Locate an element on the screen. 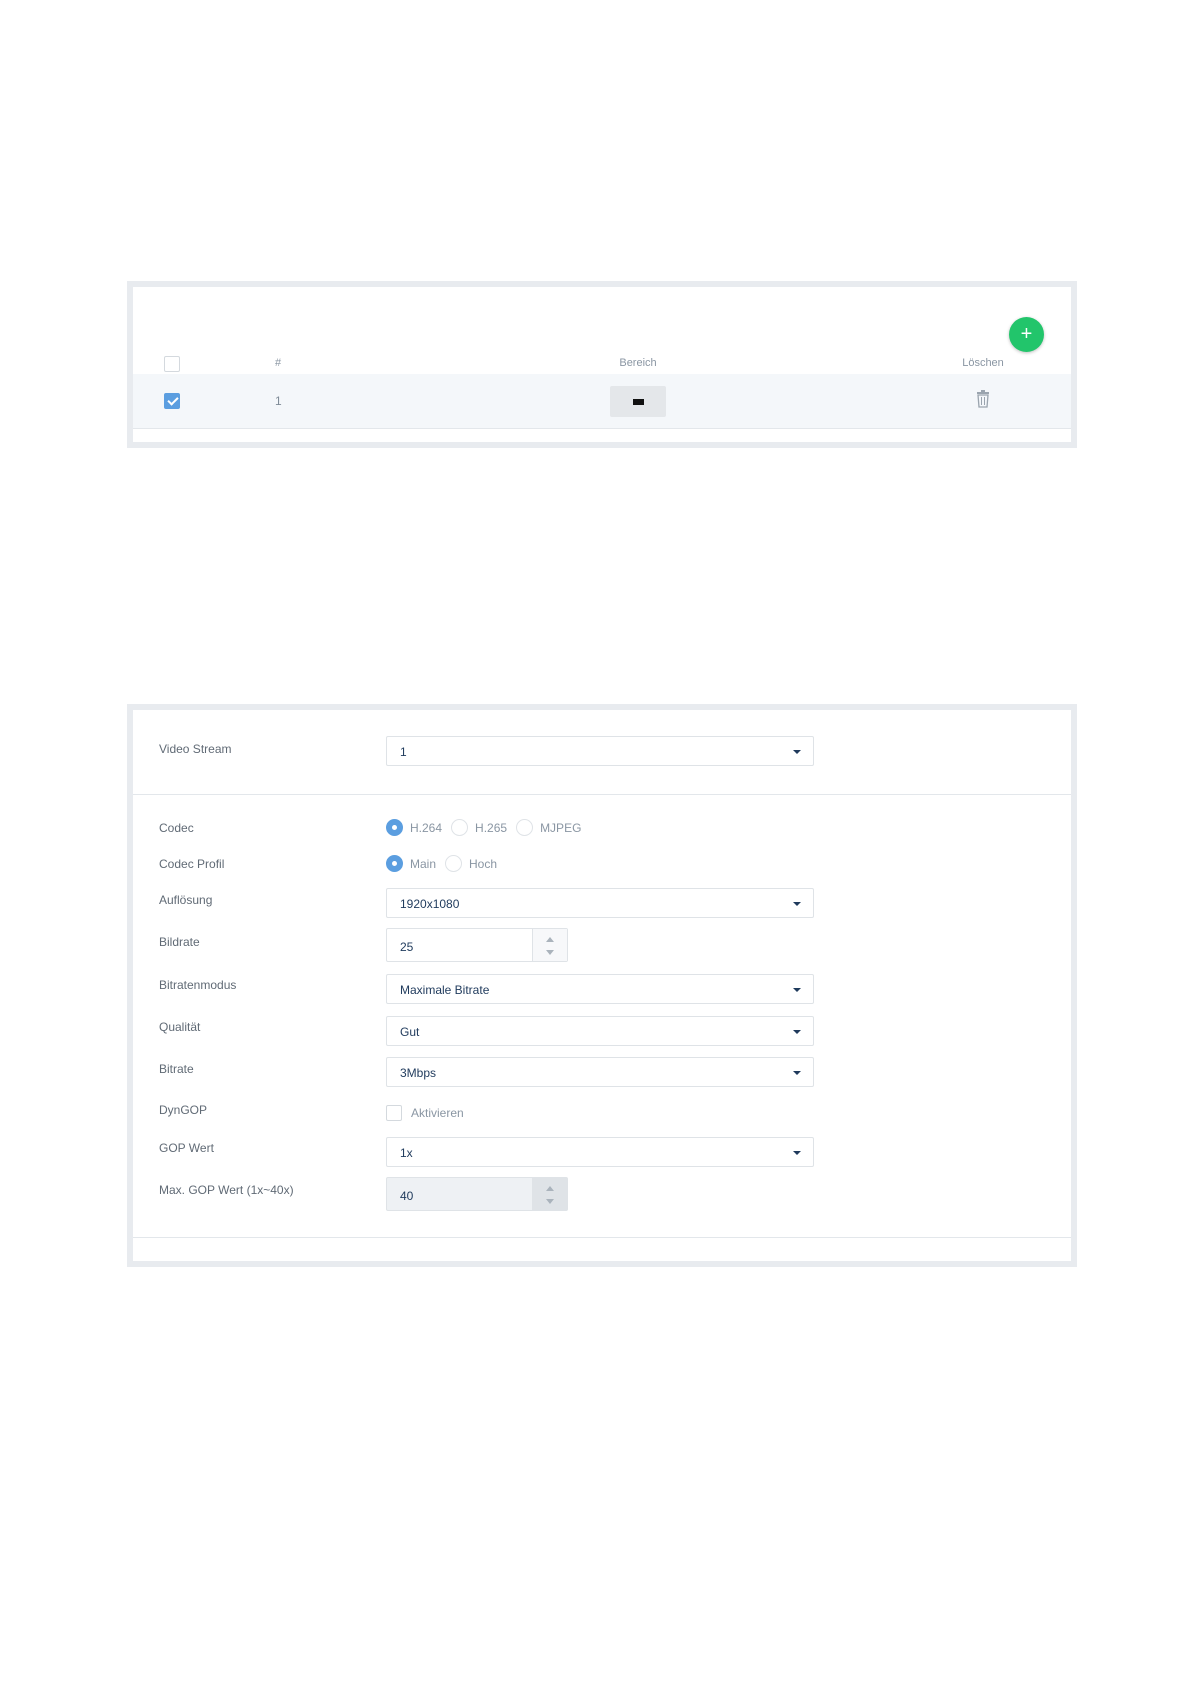 Image resolution: width=1191 pixels, height=1685 pixels. gop-value-value: 1x is located at coordinates (406, 1153).